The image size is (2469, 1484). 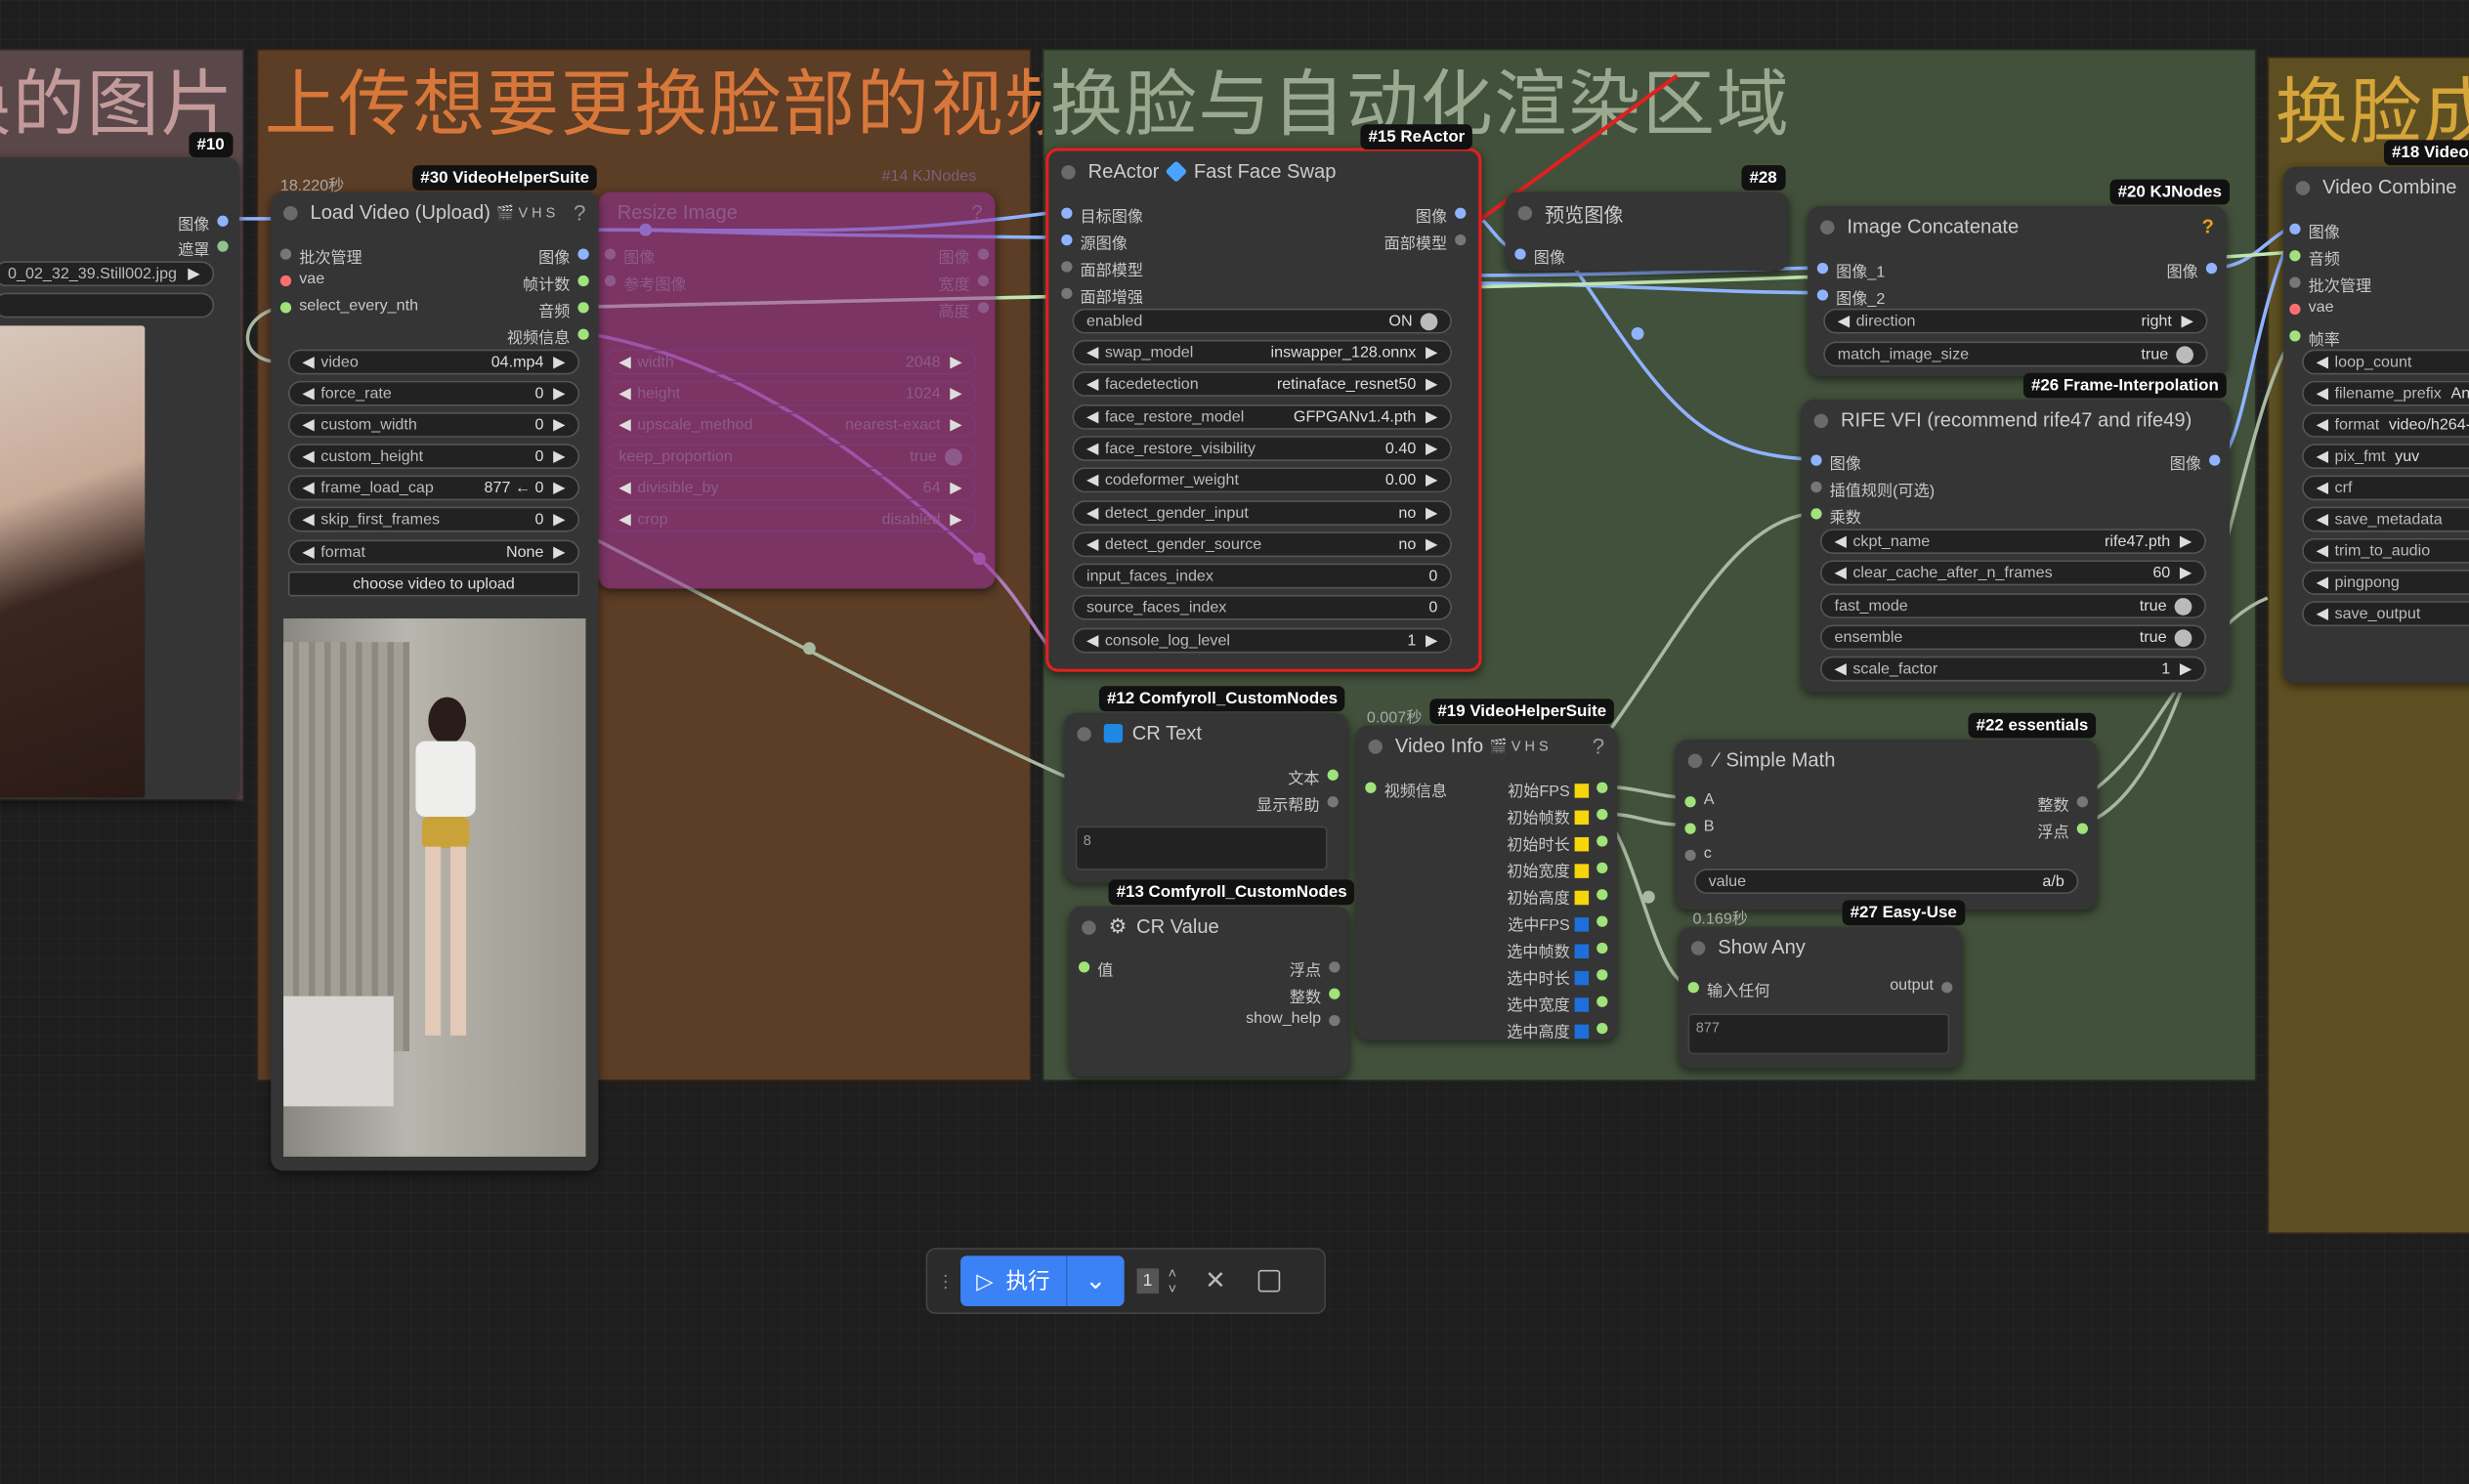 I want to click on input-interpolation-rule: 插值规则(可选), so click(x=1873, y=488).